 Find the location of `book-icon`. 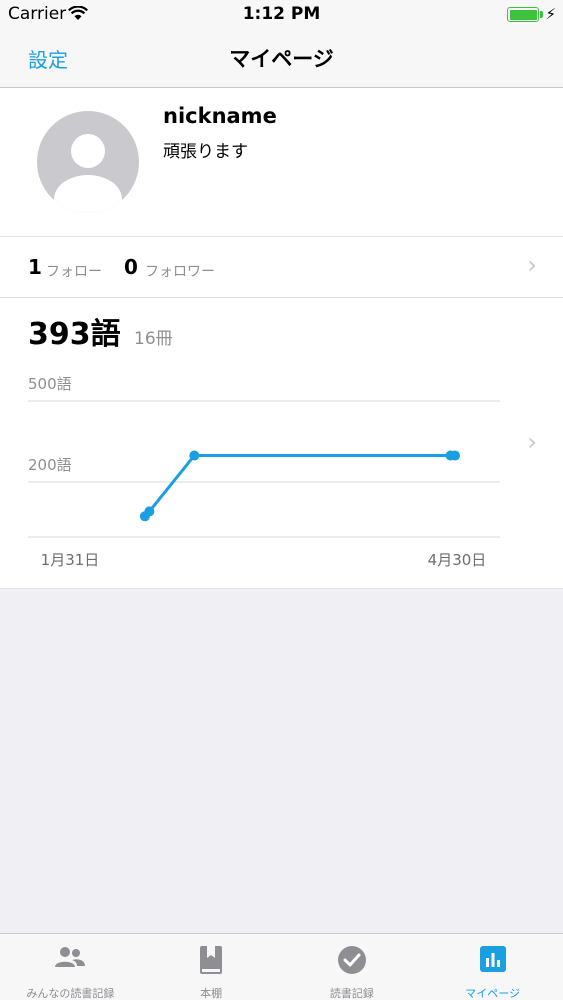

book-icon is located at coordinates (211, 962).